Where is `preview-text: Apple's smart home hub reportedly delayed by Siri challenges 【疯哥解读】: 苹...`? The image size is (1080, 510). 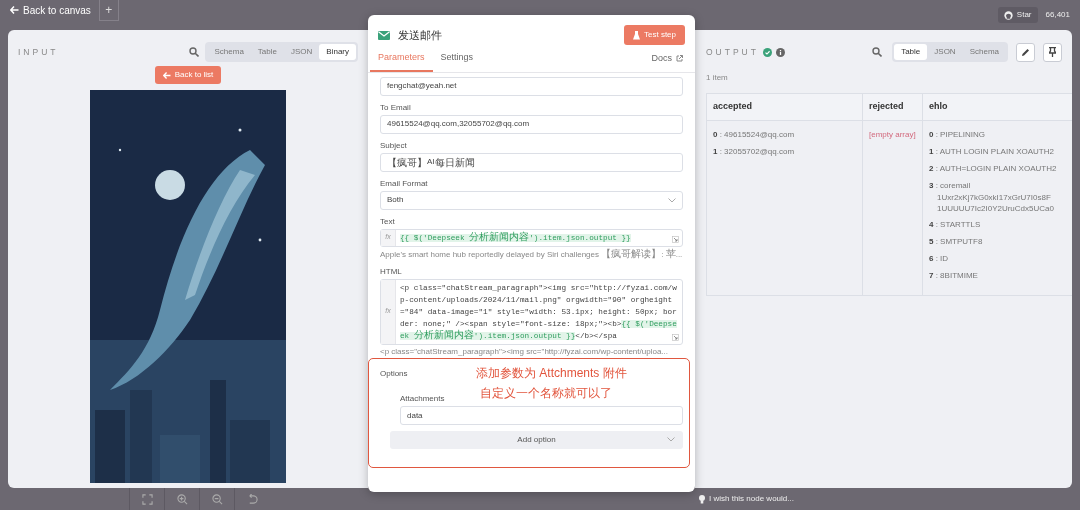
preview-text: Apple's smart home hub reportedly delayed by Siri challenges 【疯哥解读】: 苹... is located at coordinates (531, 253).